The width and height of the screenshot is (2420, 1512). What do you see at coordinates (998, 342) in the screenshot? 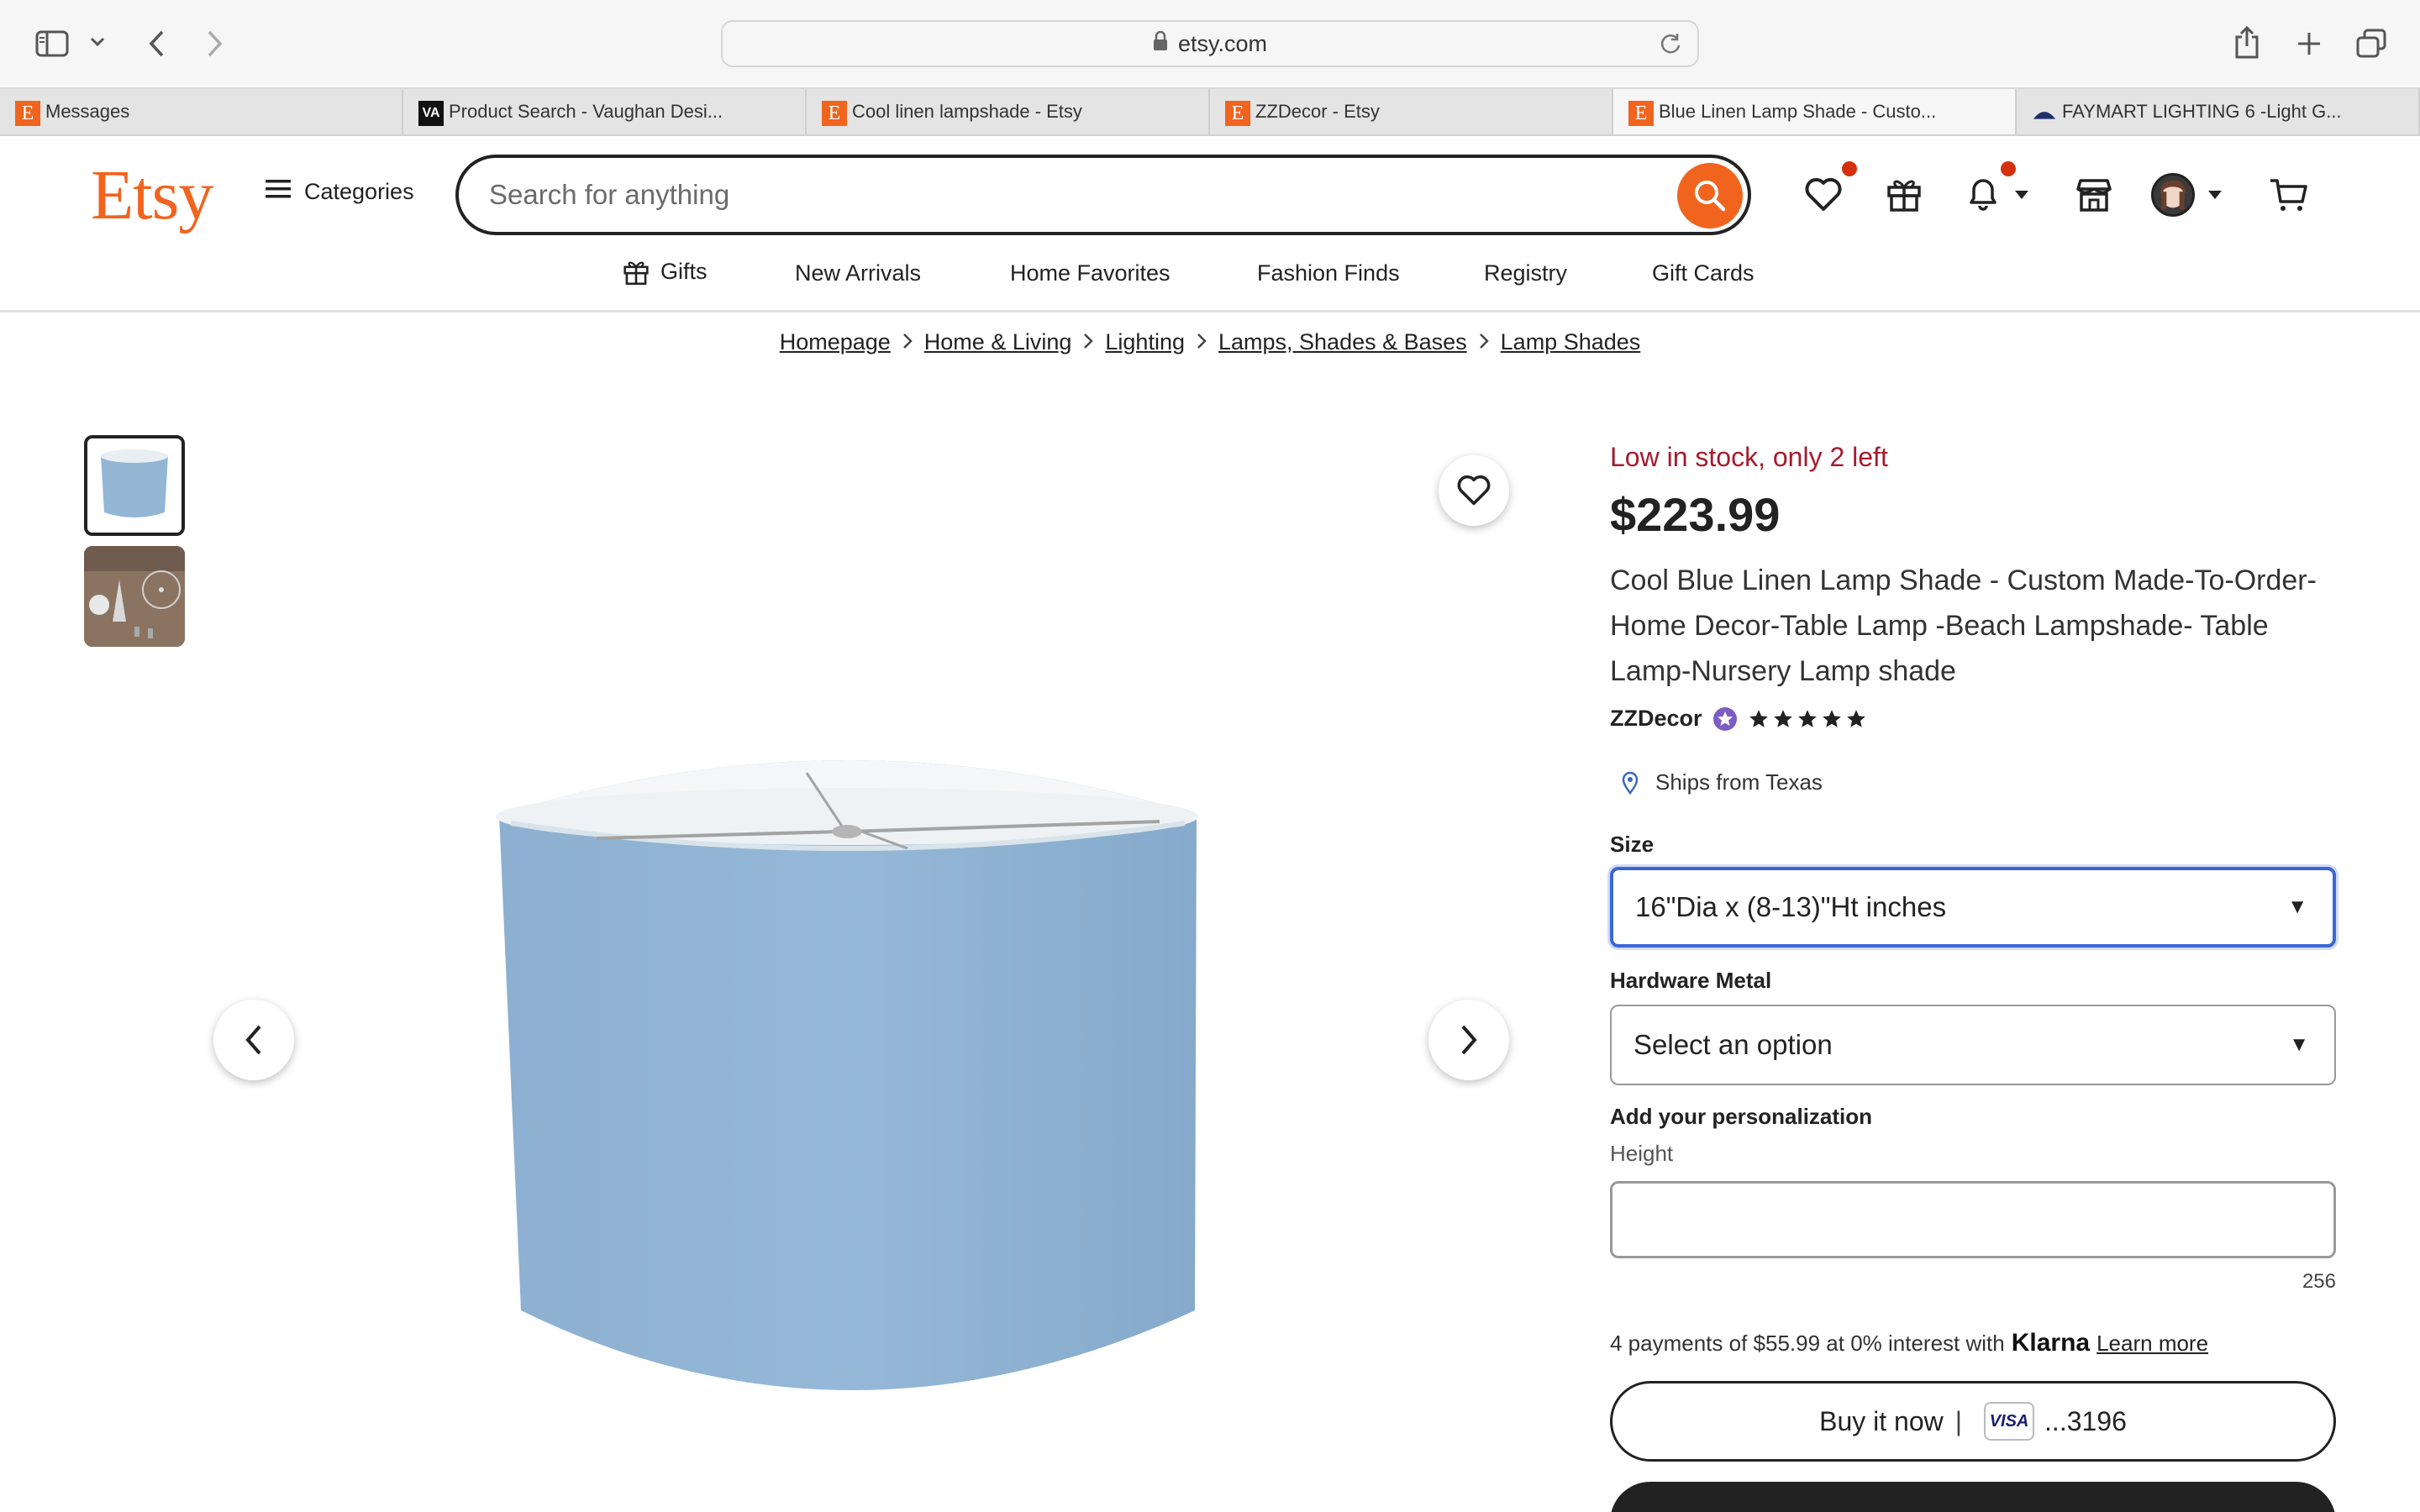
I see `breadcrumb-link: Home & Living` at bounding box center [998, 342].